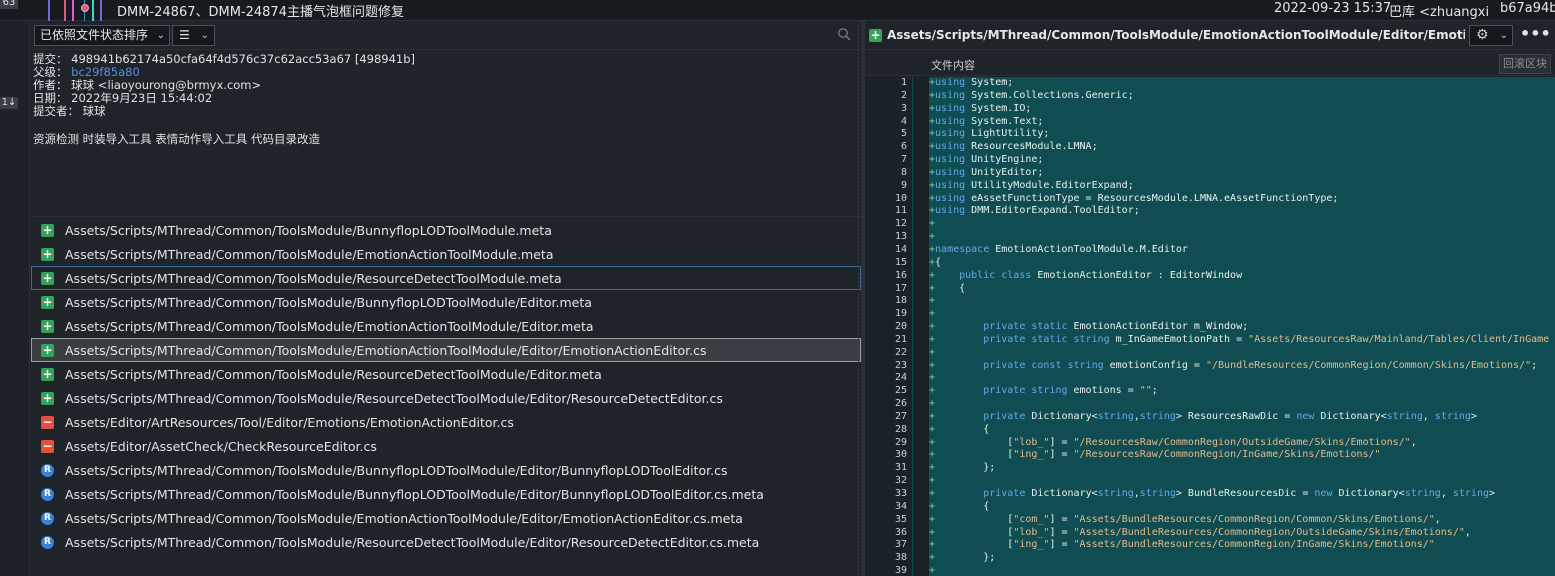 This screenshot has height=576, width=1555. Describe the element at coordinates (160, 35) in the screenshot. I see `chevron-down-icon: ⌄` at that location.